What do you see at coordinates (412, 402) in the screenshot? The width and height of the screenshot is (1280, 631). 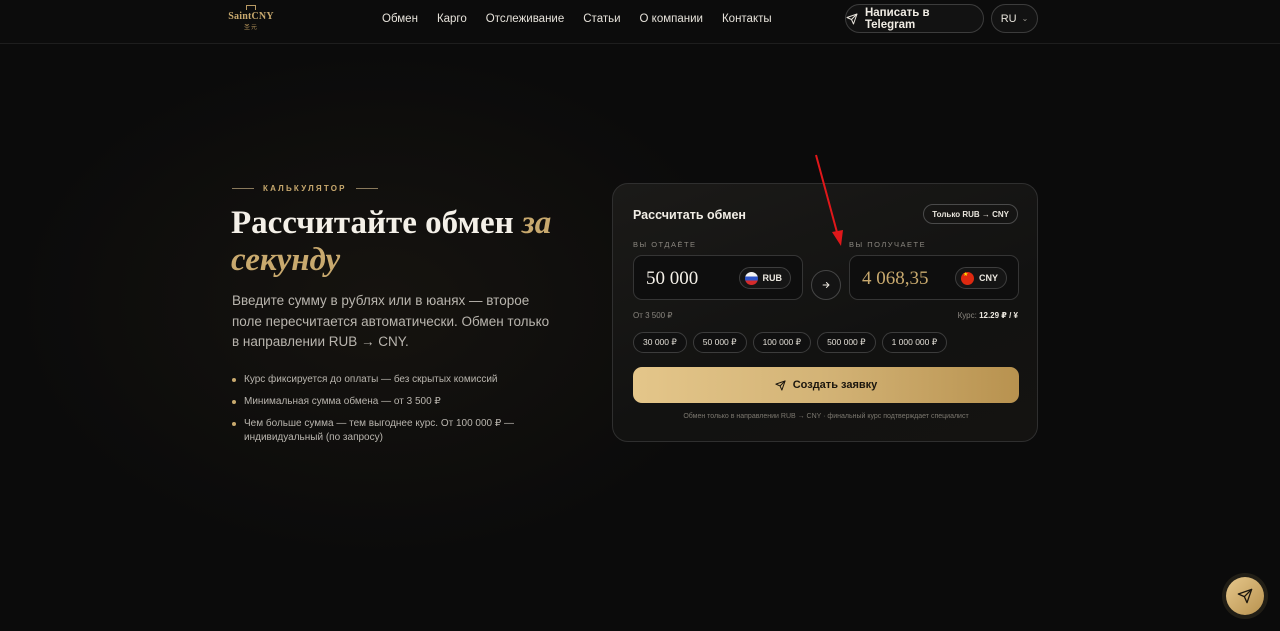 I see `feature-item: Минимальная сумма обмена — от 3 500 ₽` at bounding box center [412, 402].